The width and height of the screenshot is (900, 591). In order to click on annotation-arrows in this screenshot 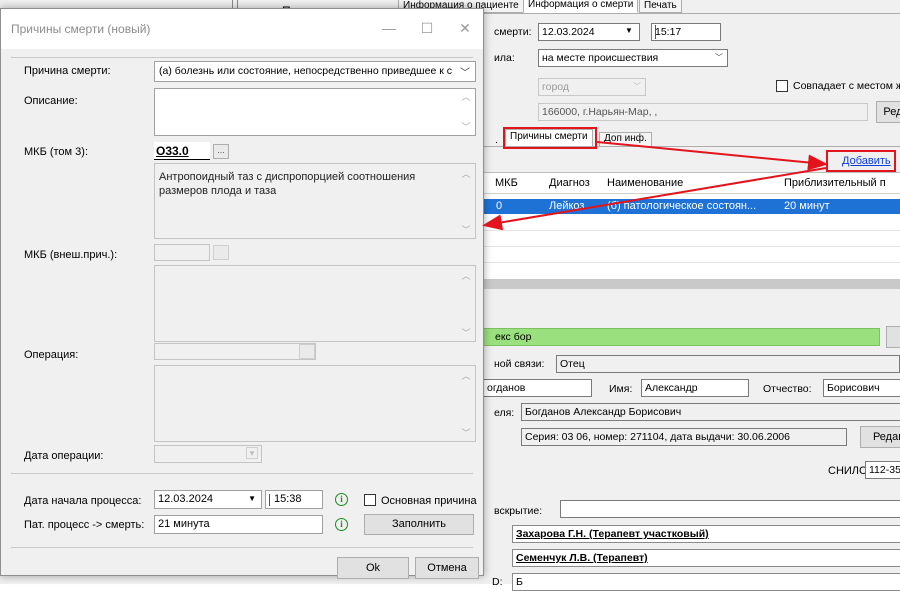, I will do `click(655, 186)`.